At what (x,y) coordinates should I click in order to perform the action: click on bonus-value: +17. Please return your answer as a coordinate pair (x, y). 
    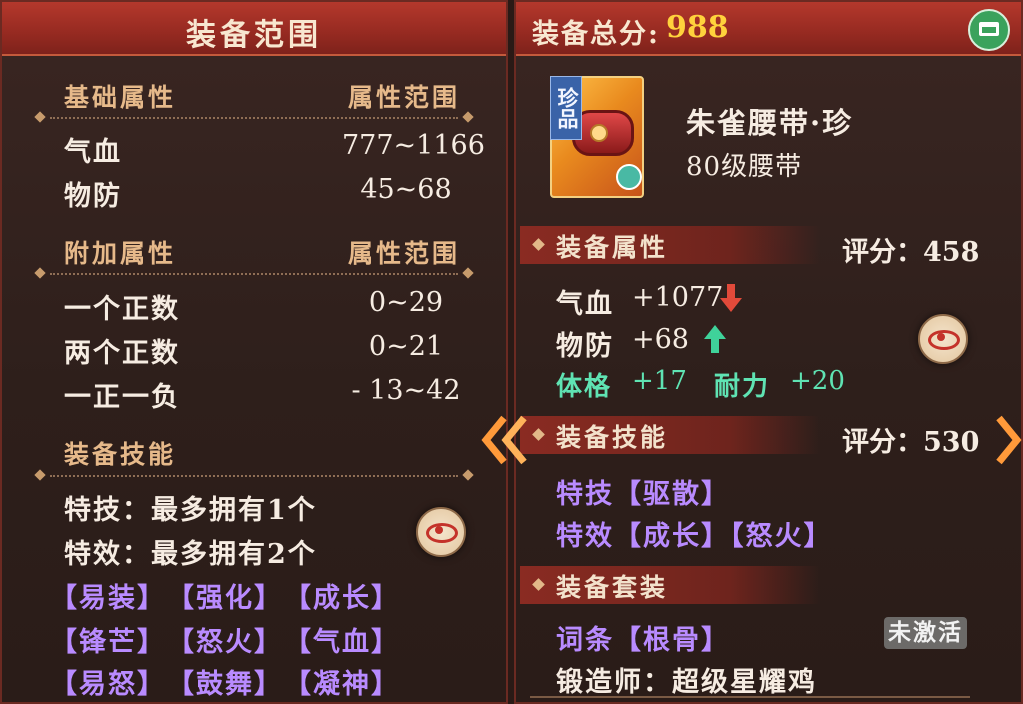
    Looking at the image, I should click on (659, 381).